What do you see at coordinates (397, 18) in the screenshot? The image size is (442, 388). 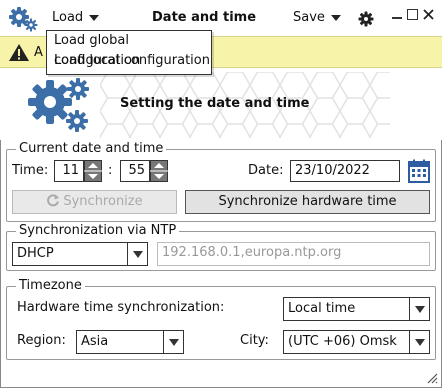 I see `minimize-button` at bounding box center [397, 18].